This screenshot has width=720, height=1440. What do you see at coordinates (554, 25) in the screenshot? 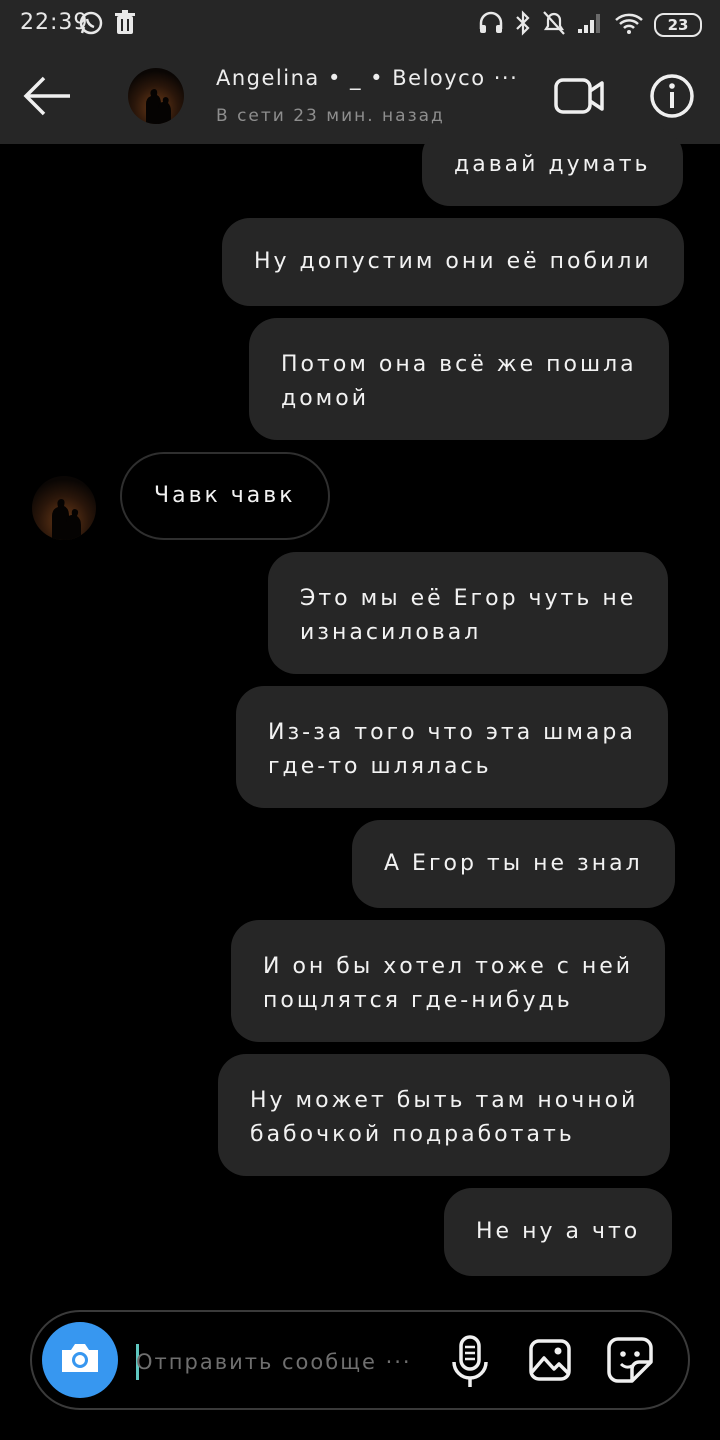
I see `mute-icon` at bounding box center [554, 25].